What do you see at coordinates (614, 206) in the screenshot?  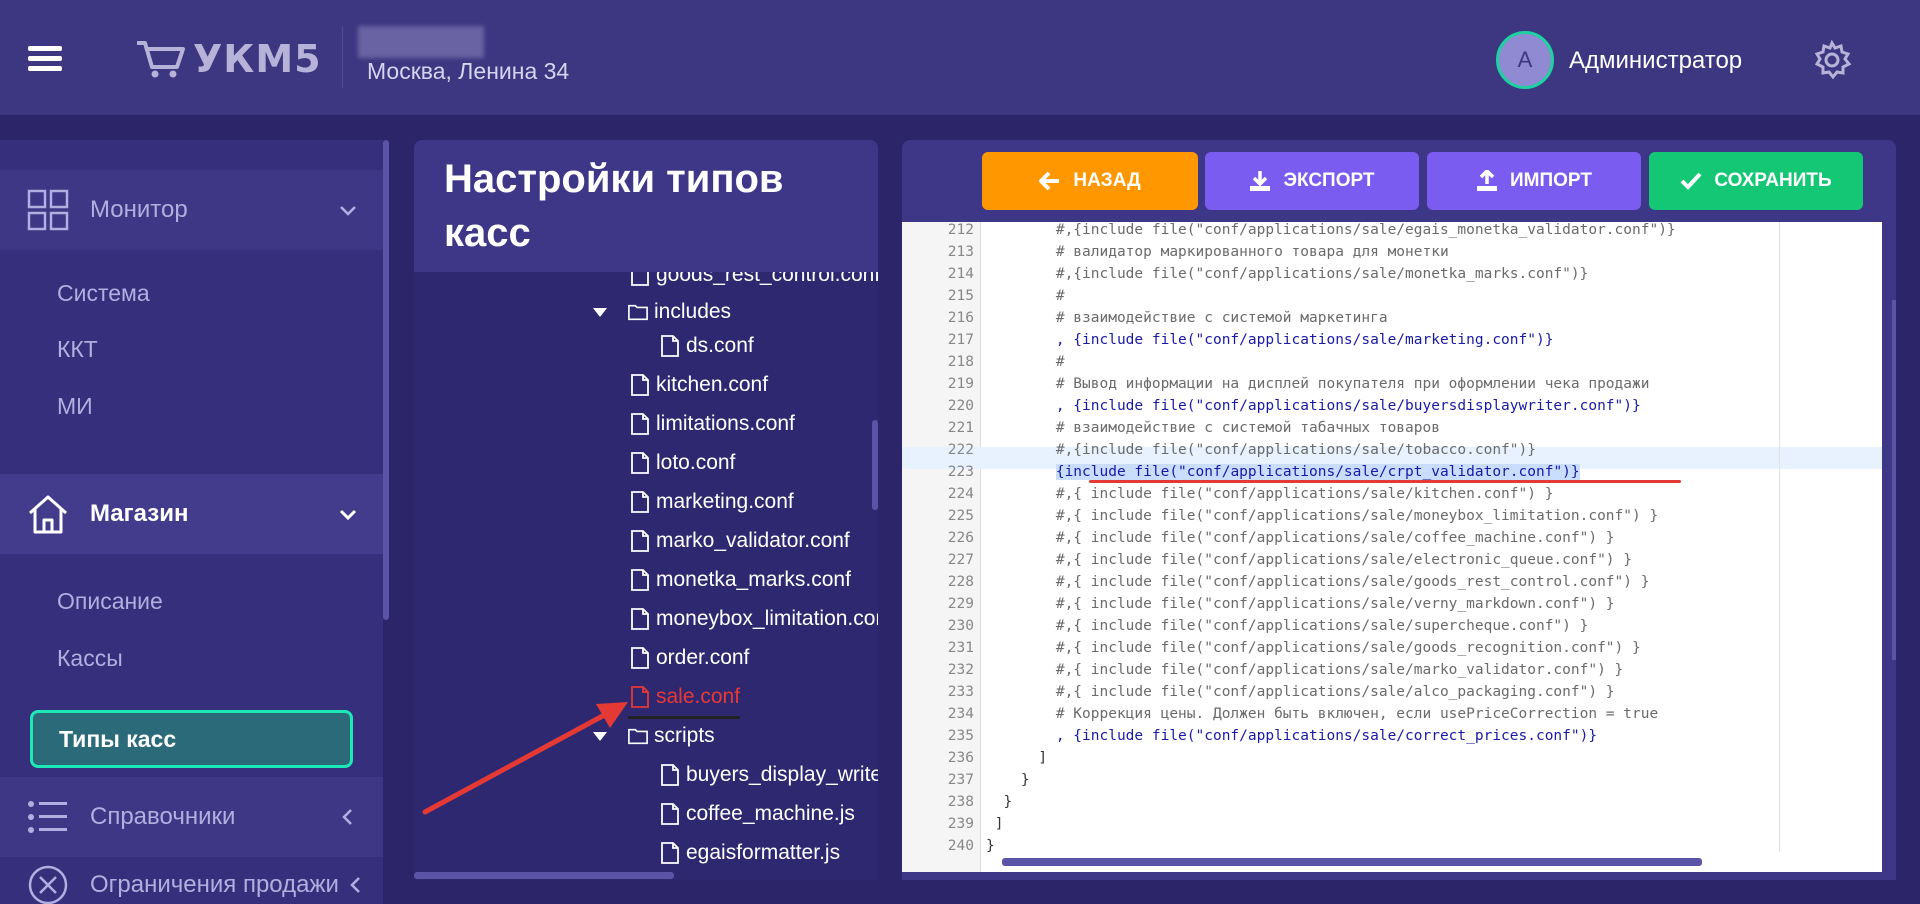 I see `page-title: Настройки типов касс` at bounding box center [614, 206].